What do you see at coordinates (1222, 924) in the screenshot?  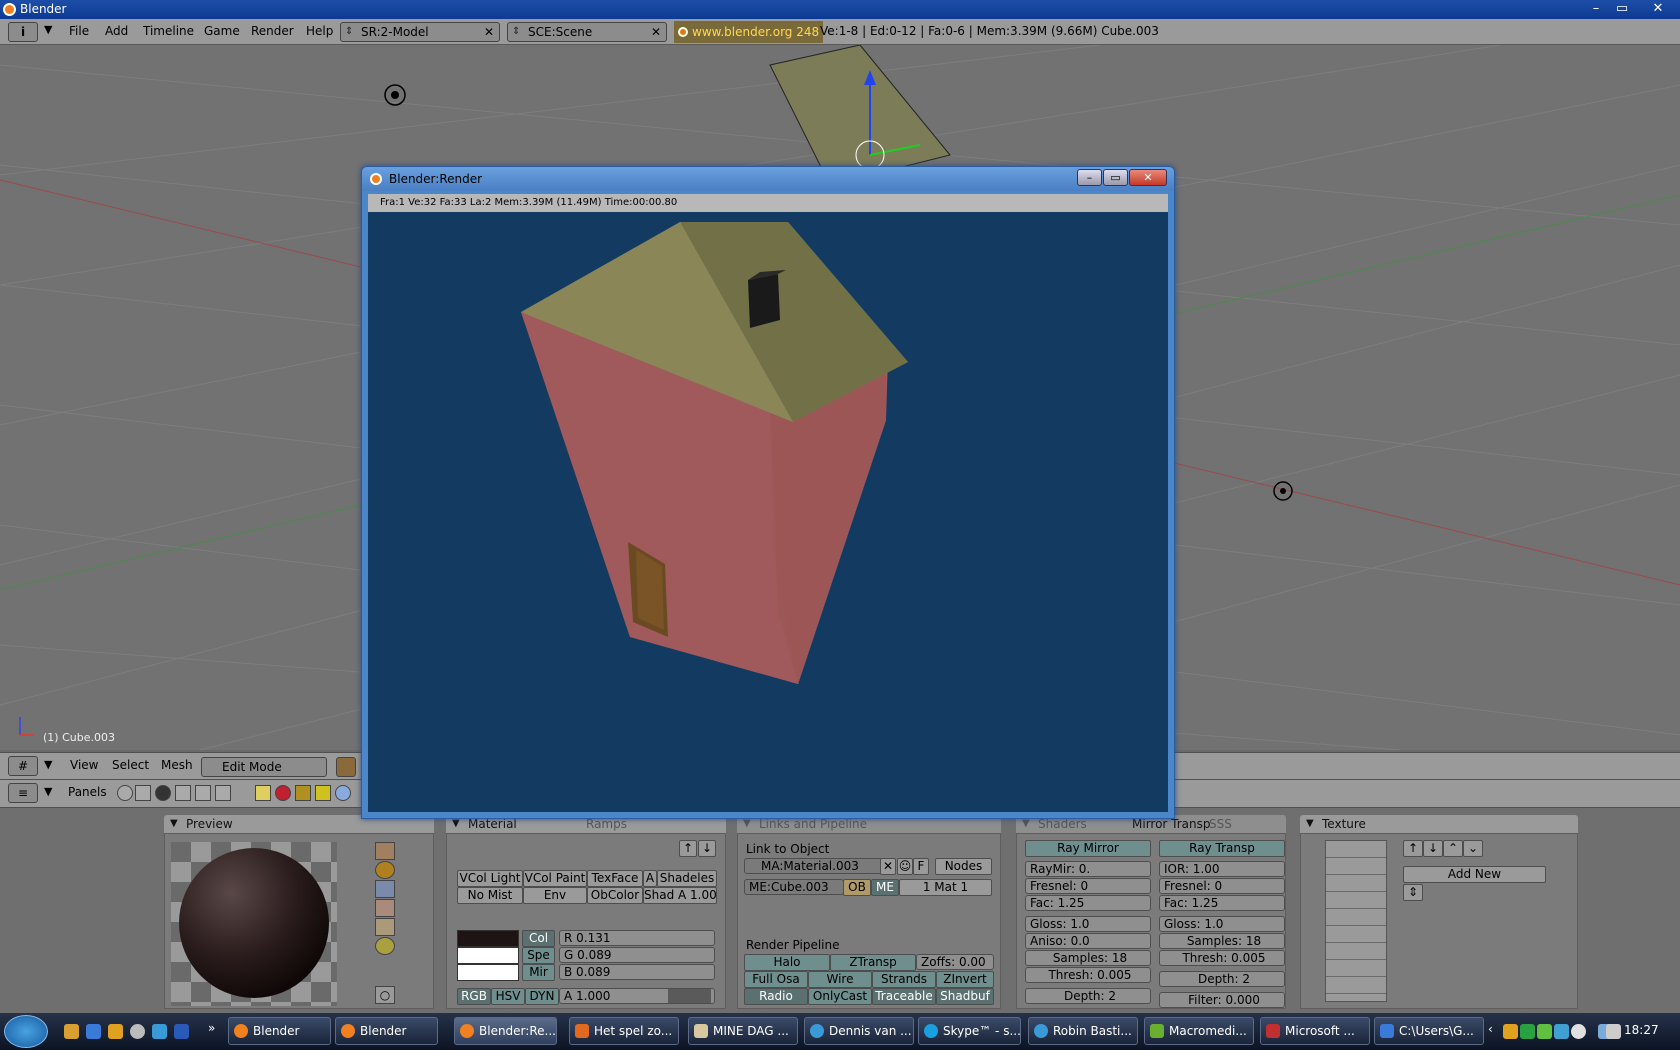 I see `transp-gloss-slider: Gloss: 1.0` at bounding box center [1222, 924].